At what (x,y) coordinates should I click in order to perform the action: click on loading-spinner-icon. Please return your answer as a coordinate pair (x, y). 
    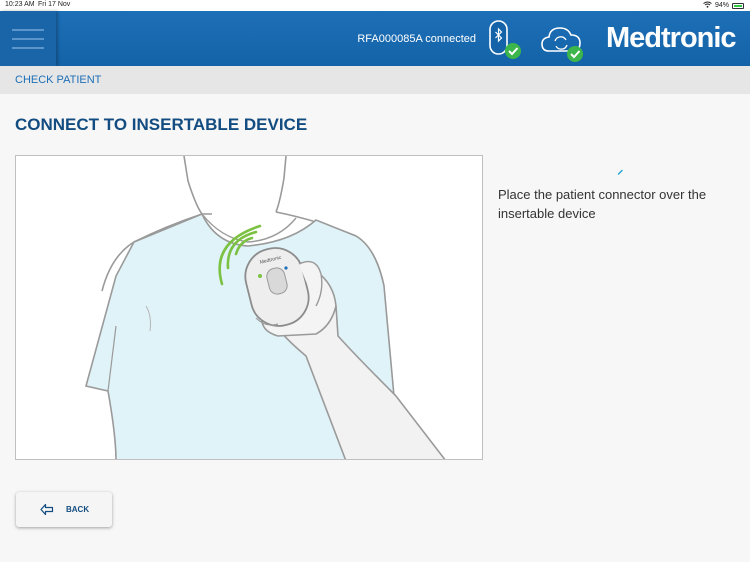
    Looking at the image, I should click on (620, 172).